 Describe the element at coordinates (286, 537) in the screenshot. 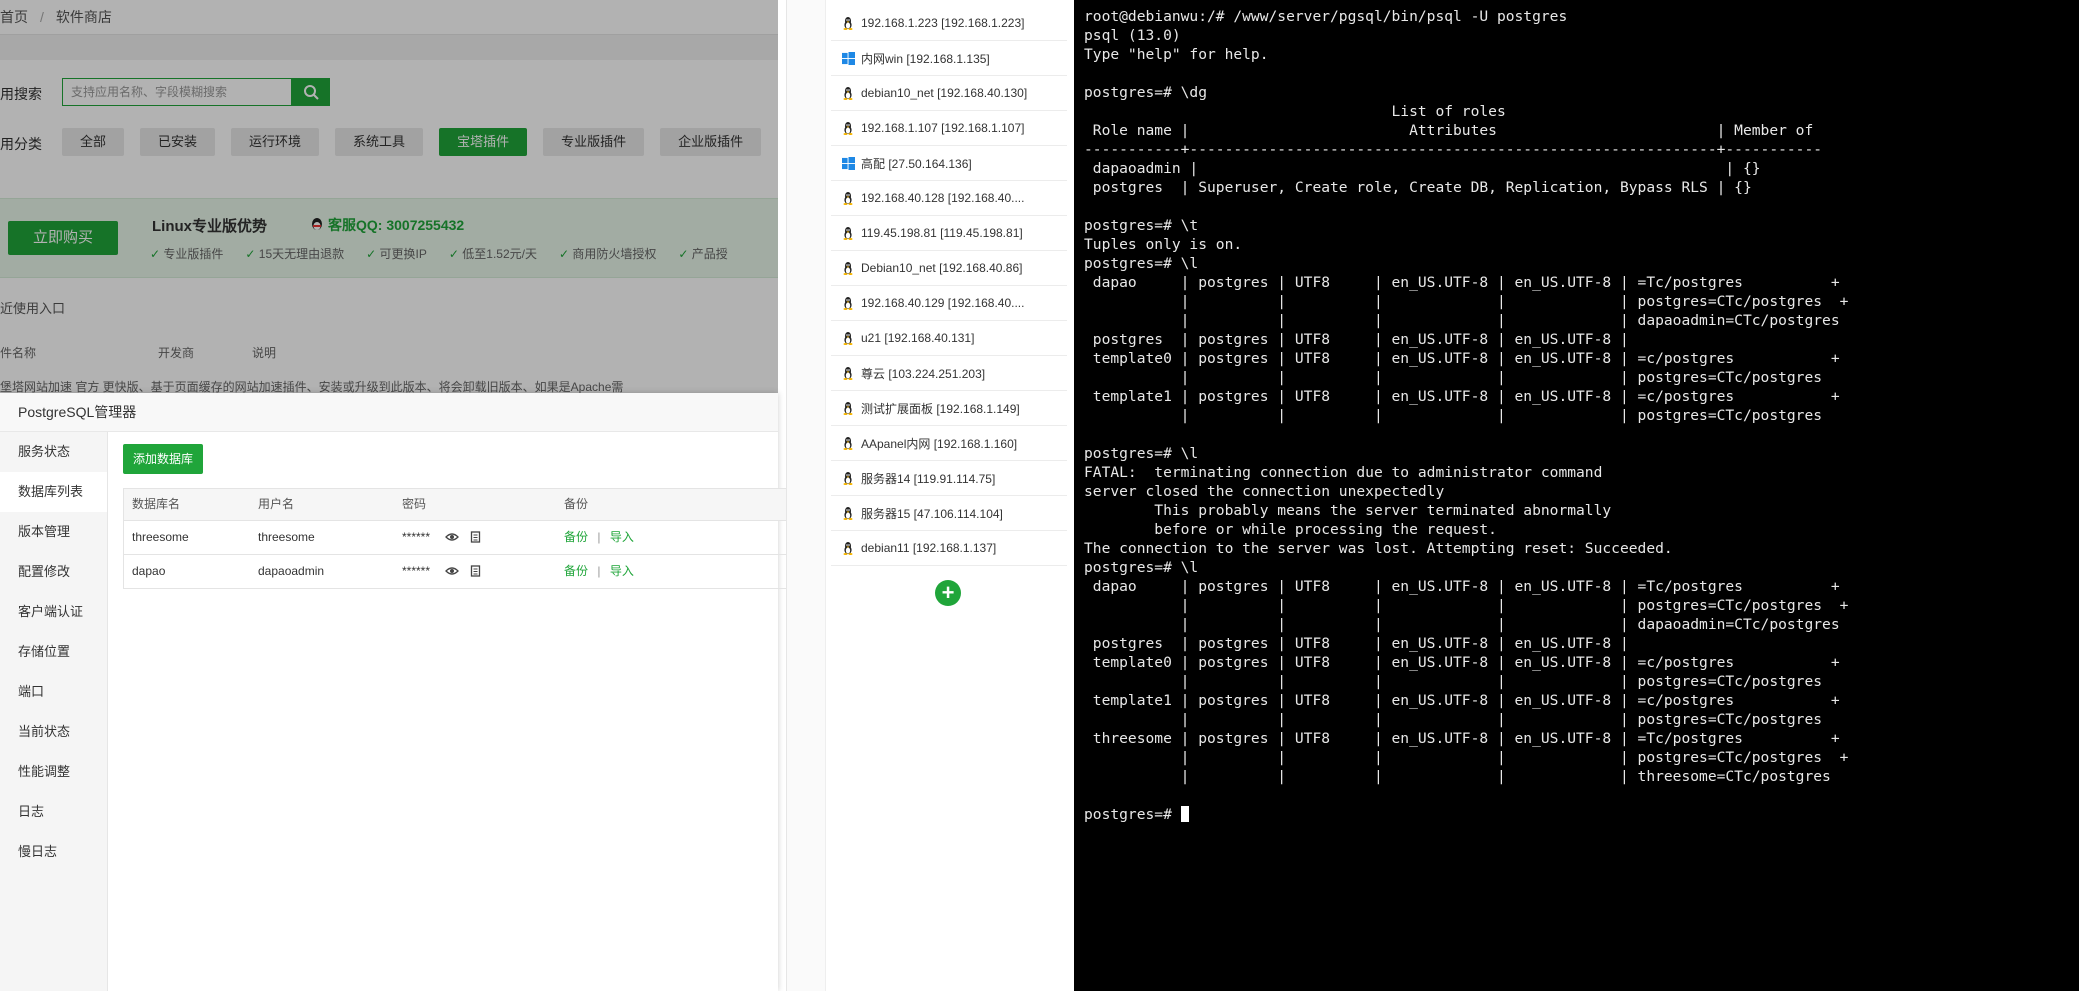

I see `db-user: threesome` at that location.